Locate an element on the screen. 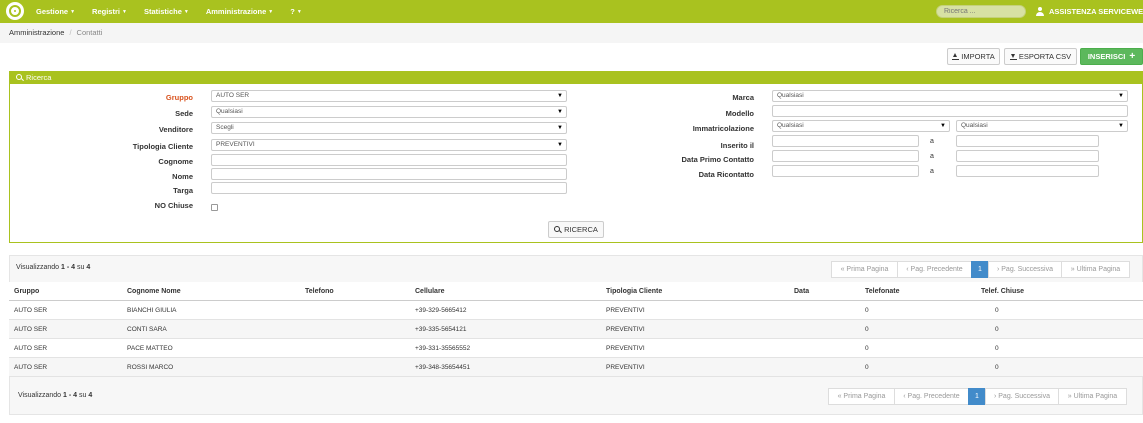 The height and width of the screenshot is (423, 1143). cell-cognome-nome: ROSSI MARCO is located at coordinates (150, 367).